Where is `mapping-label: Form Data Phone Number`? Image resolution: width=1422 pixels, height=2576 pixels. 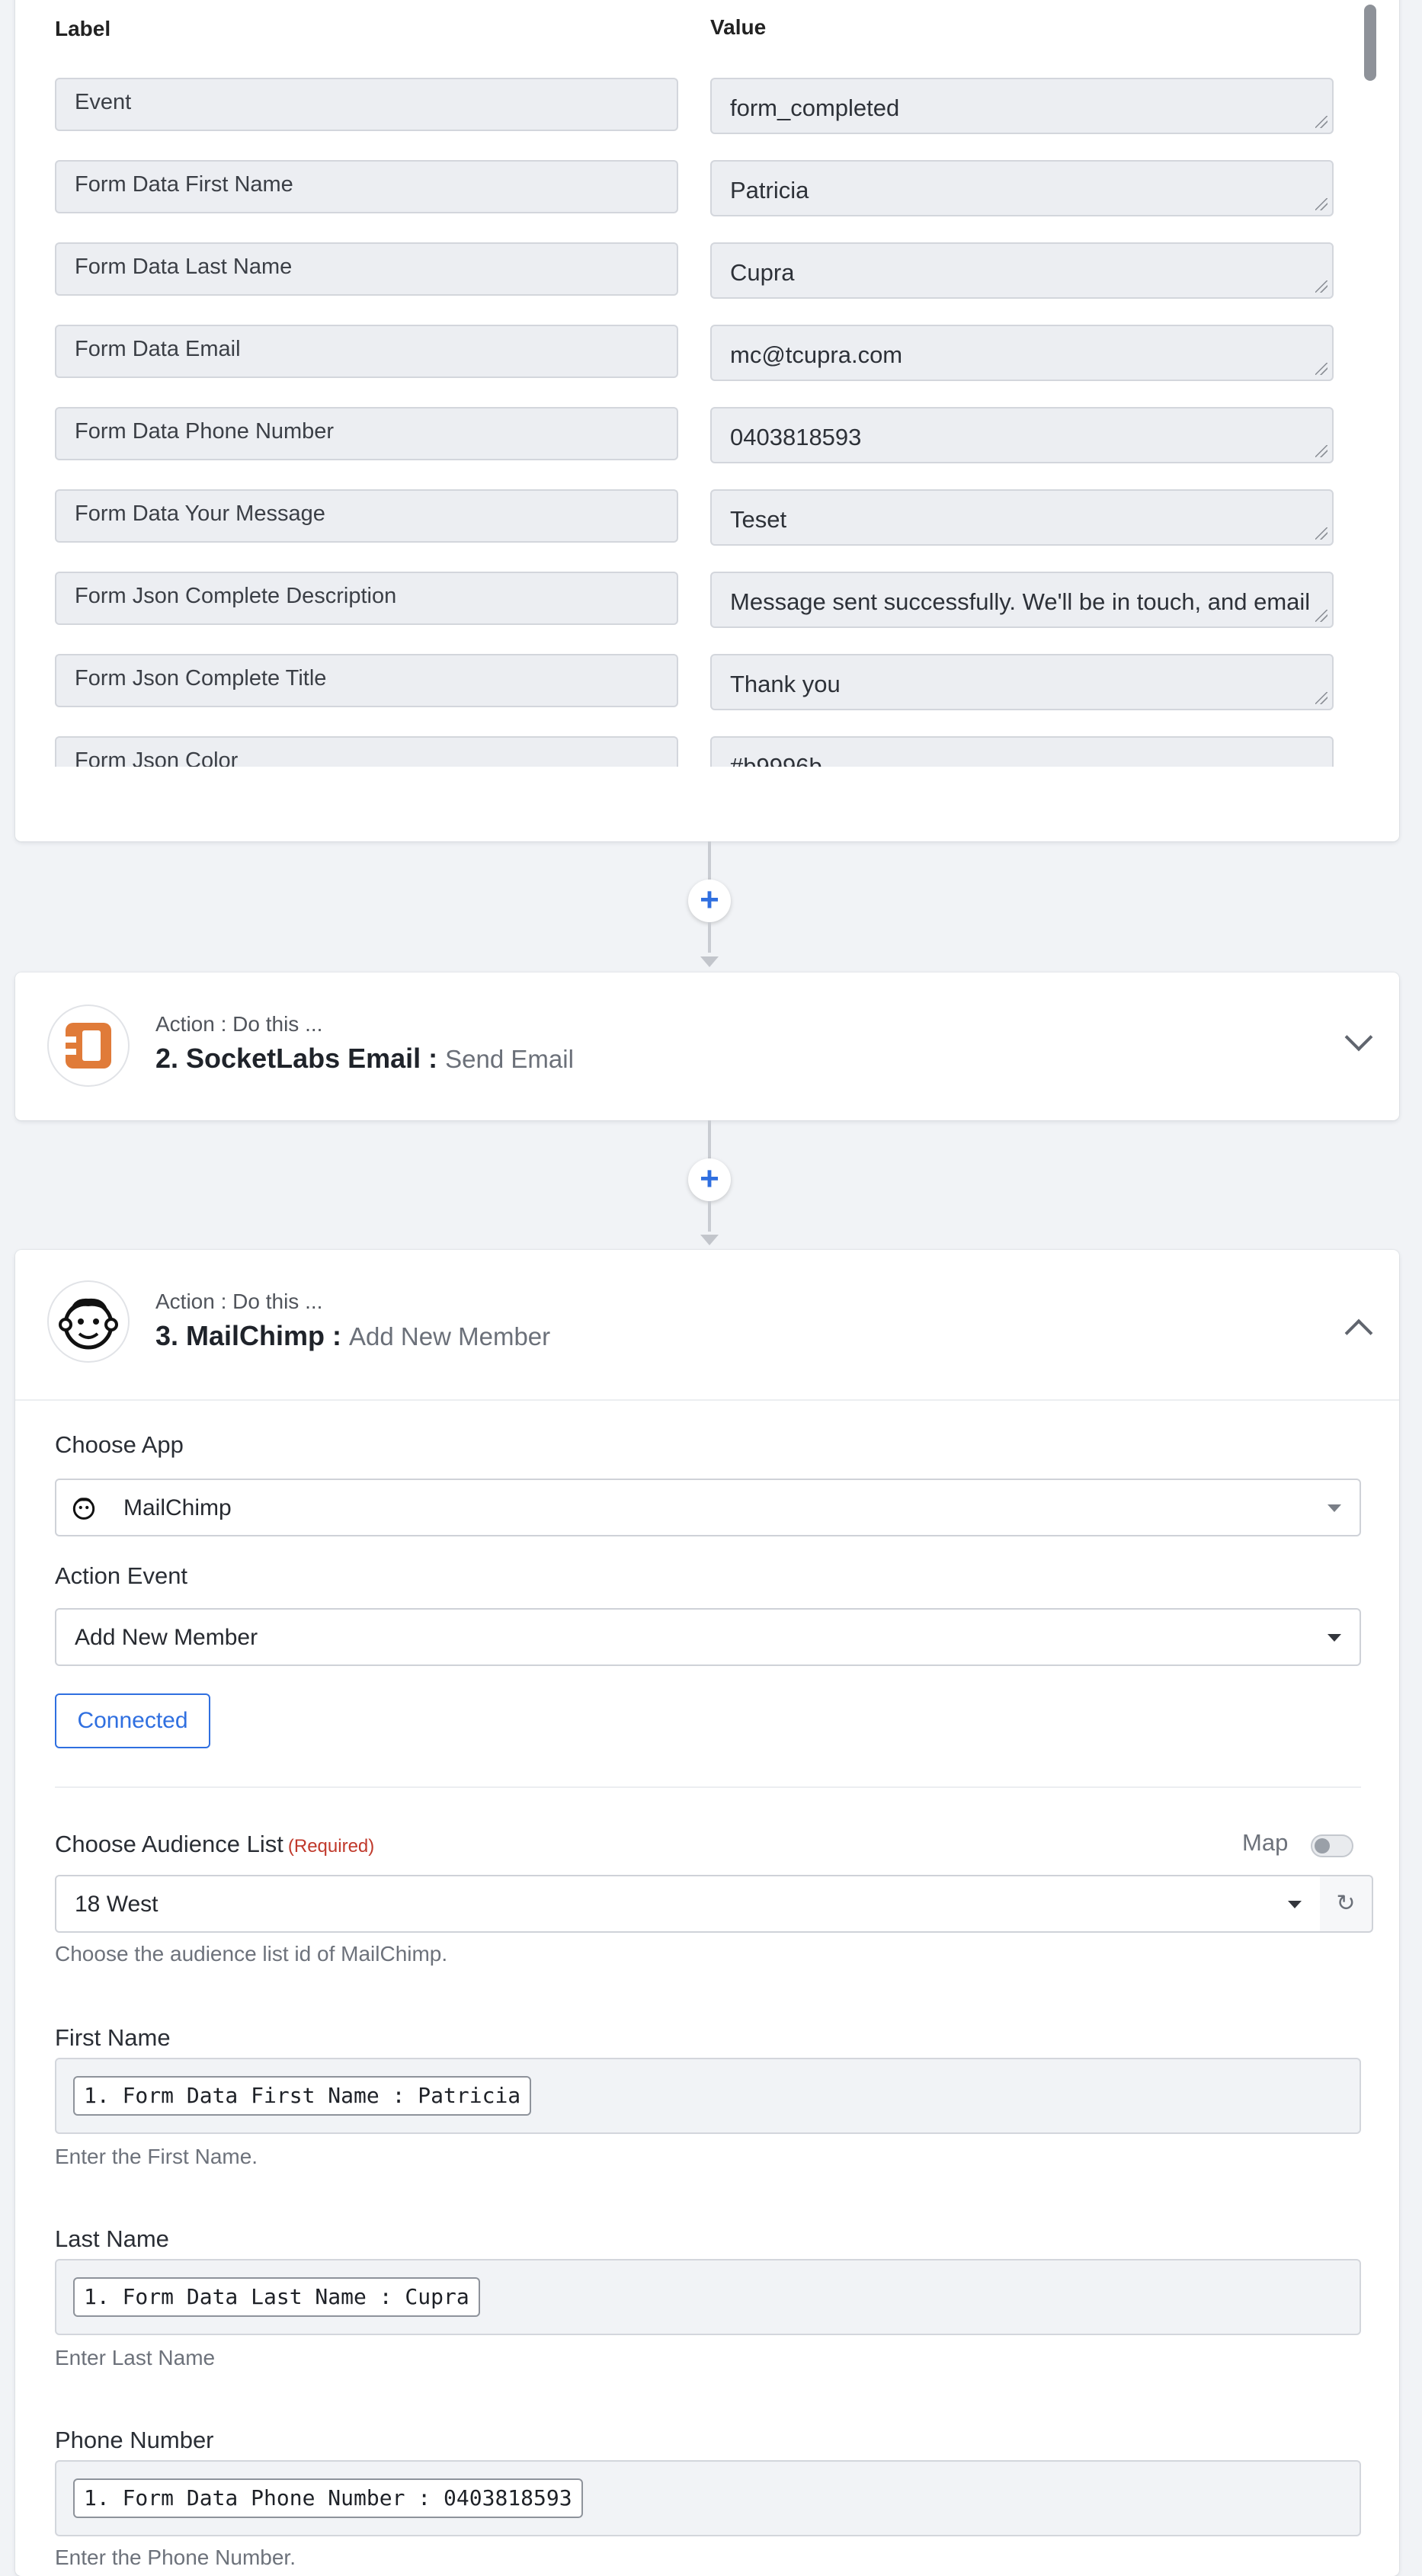 mapping-label: Form Data Phone Number is located at coordinates (366, 433).